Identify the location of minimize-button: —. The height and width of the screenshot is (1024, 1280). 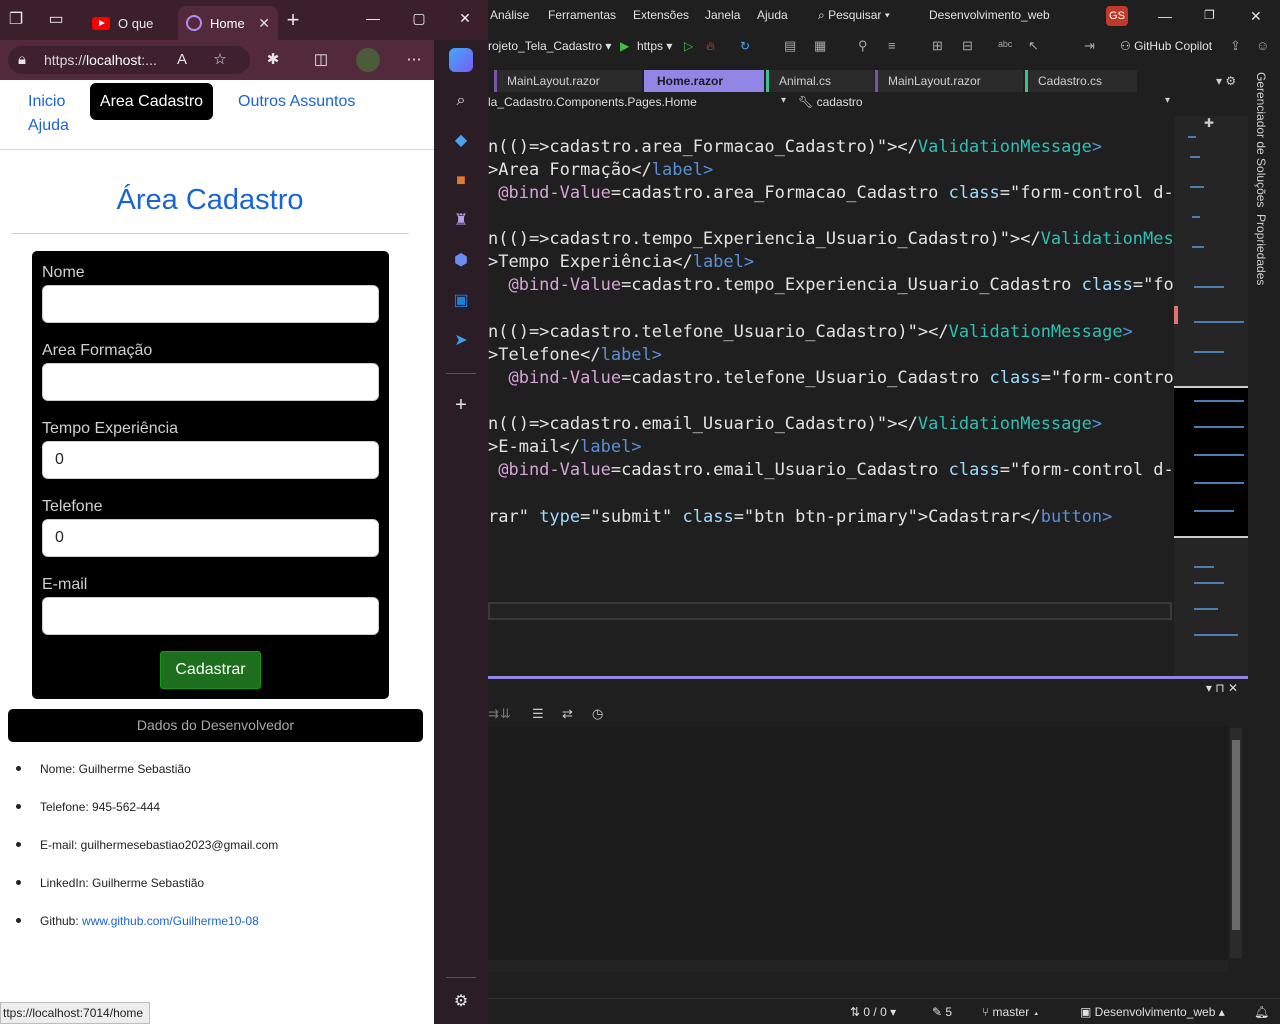
(373, 18).